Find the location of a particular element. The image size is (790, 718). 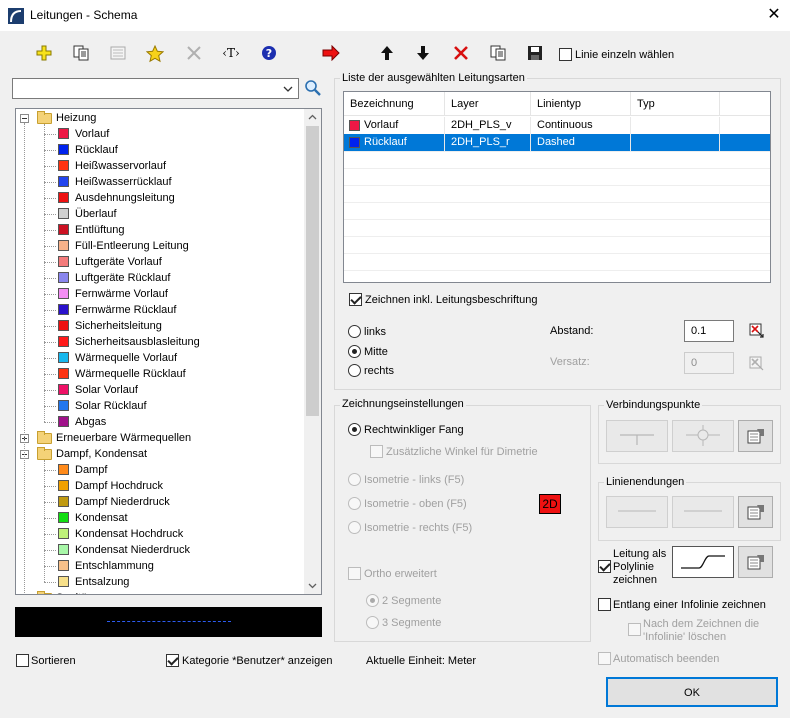

infoline-checkbox is located at coordinates (604, 606).